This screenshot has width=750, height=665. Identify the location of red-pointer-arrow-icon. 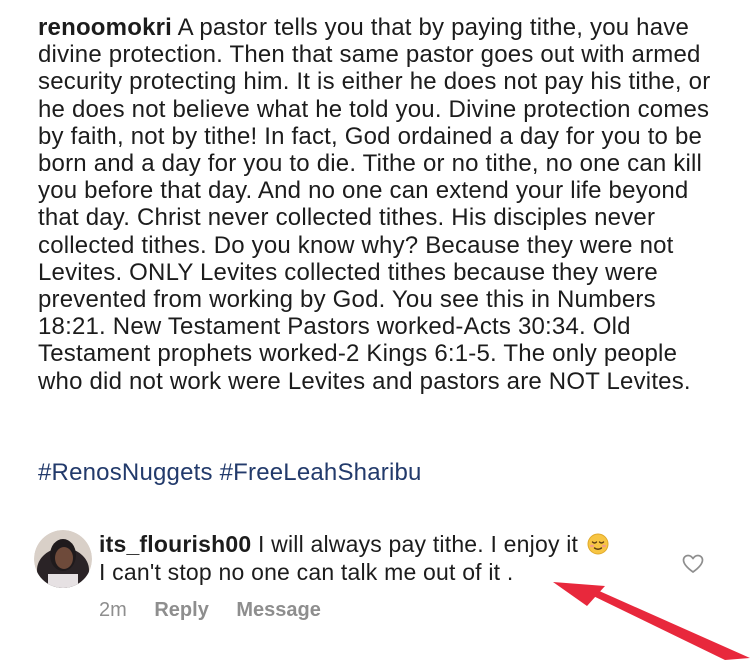
(642, 615).